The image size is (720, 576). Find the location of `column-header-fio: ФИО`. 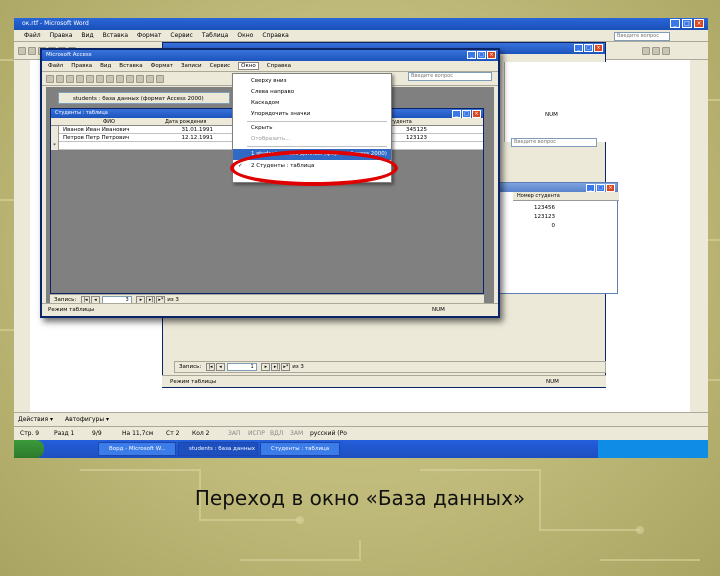

column-header-fio: ФИО is located at coordinates (109, 122).